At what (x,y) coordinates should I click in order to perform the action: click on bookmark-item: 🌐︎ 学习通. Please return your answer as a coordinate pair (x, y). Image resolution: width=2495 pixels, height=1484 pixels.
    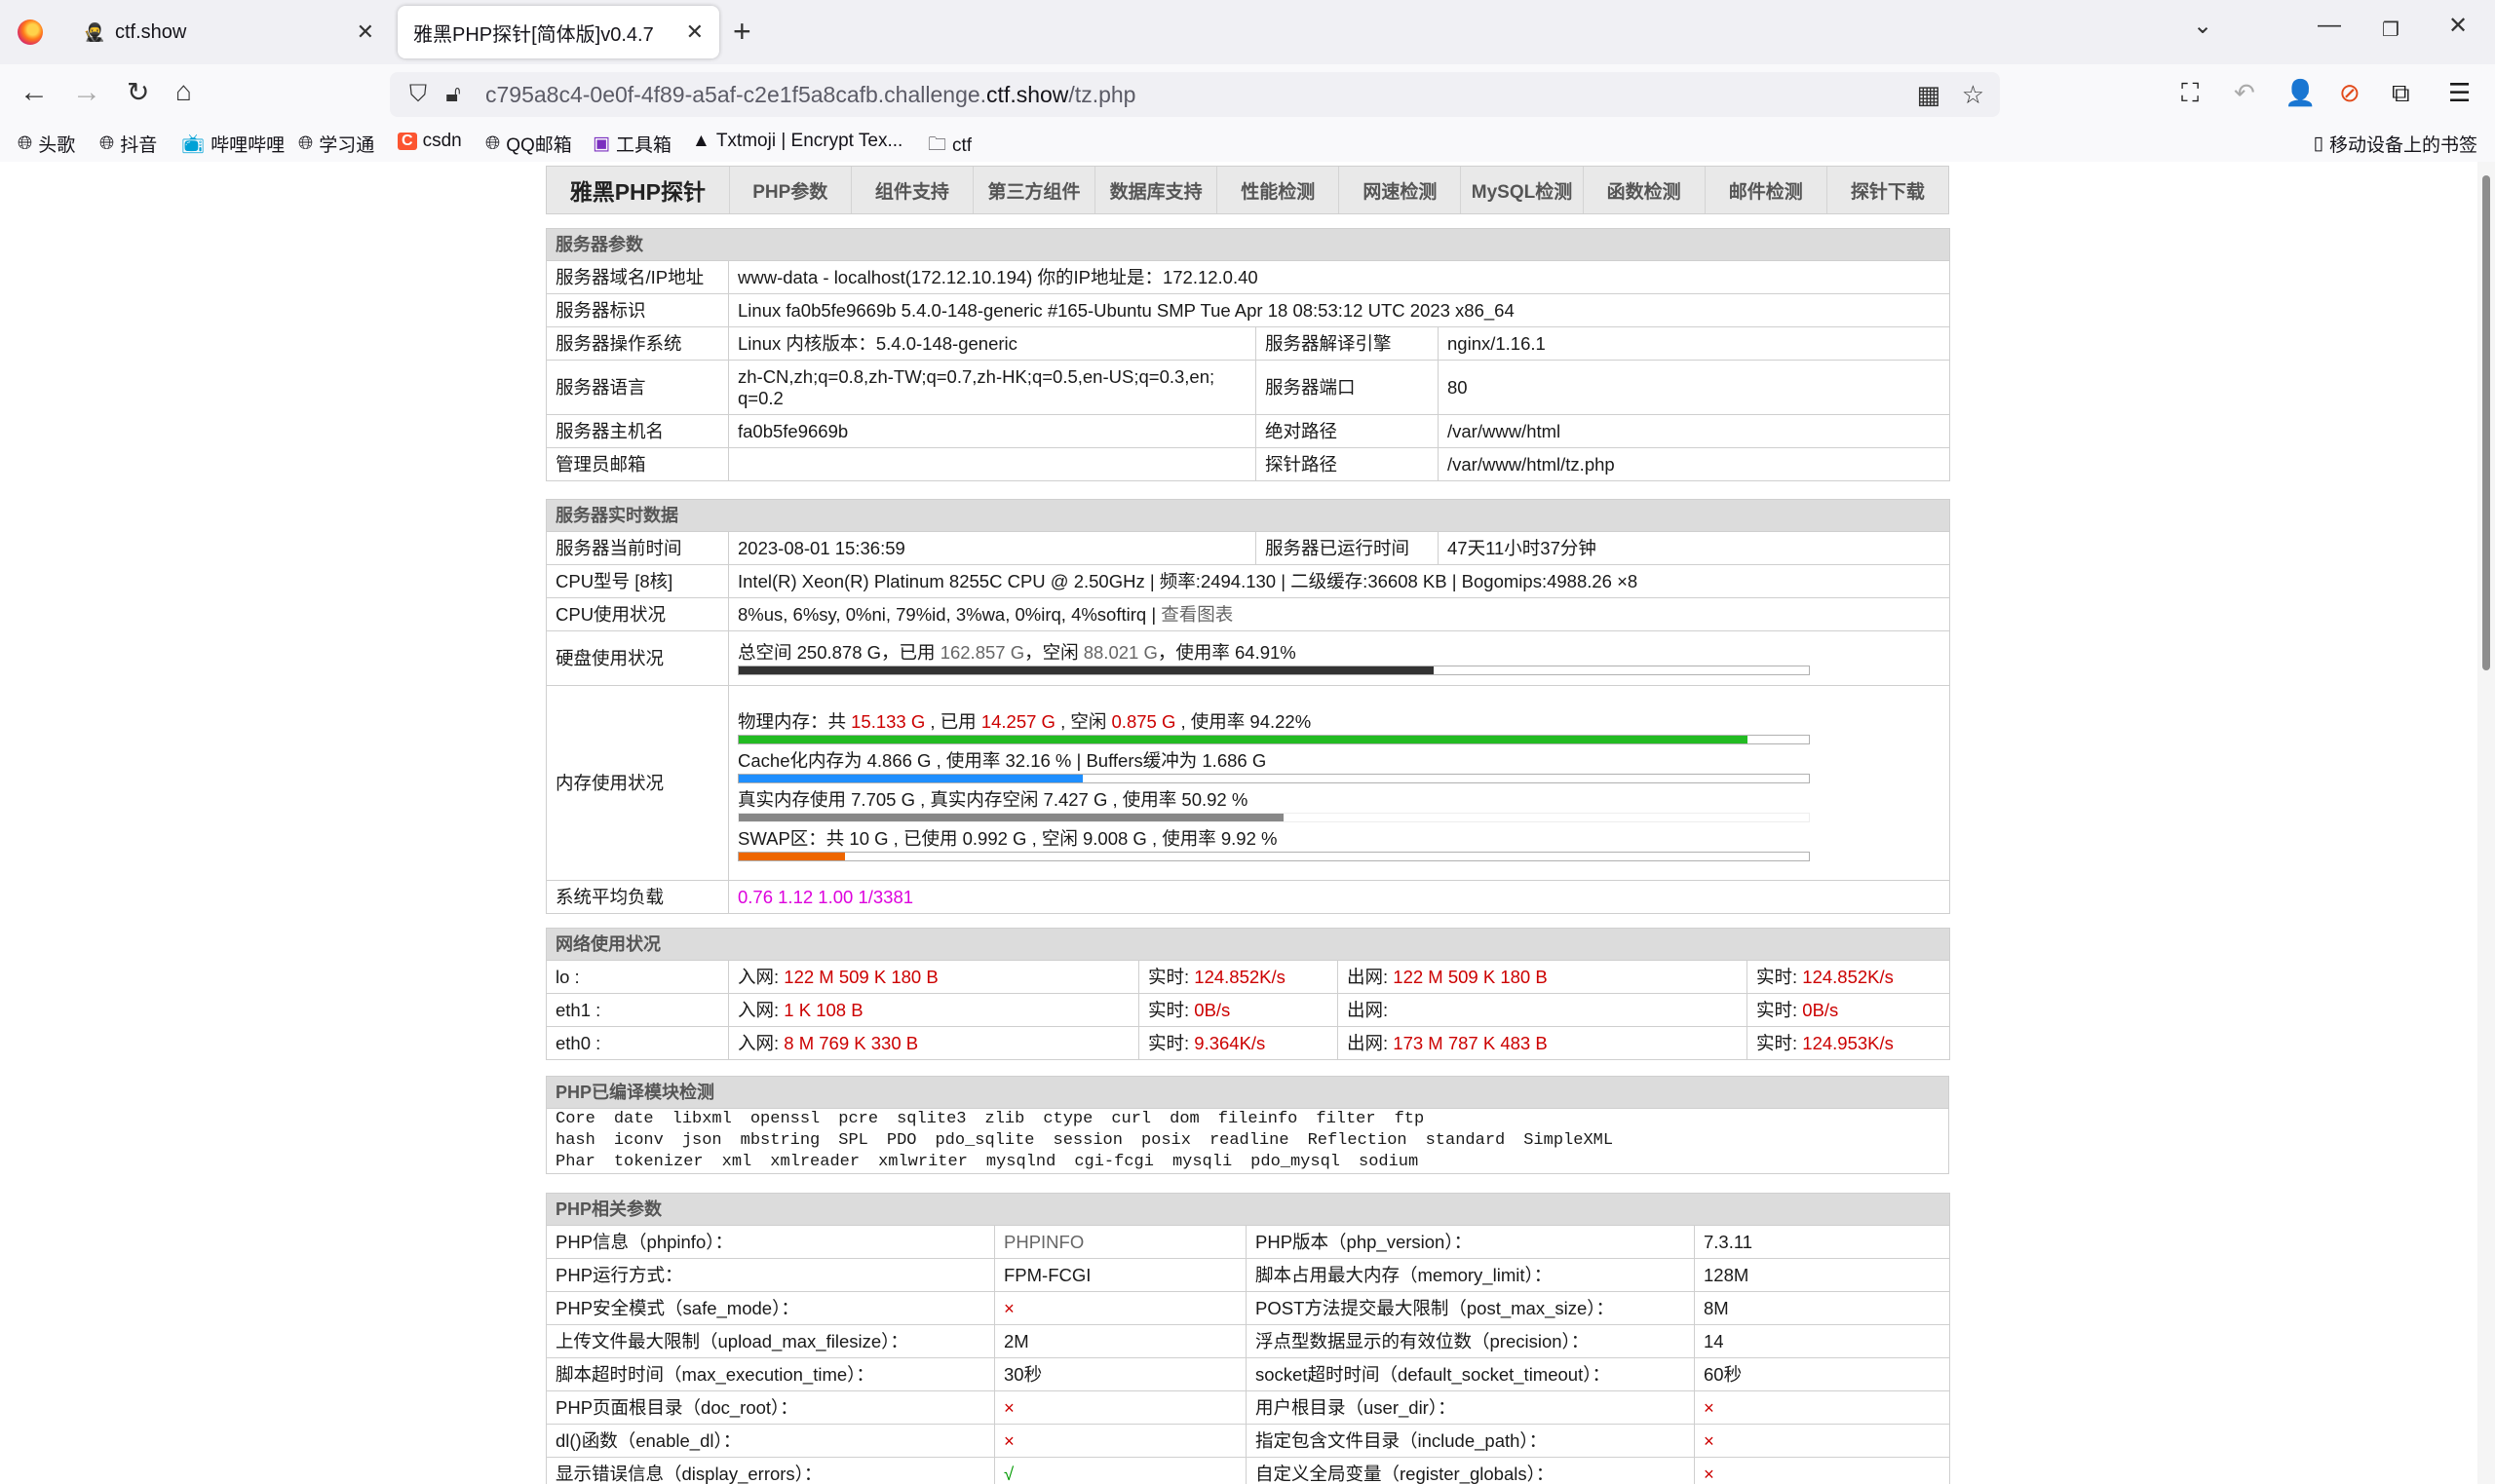
    Looking at the image, I should click on (336, 144).